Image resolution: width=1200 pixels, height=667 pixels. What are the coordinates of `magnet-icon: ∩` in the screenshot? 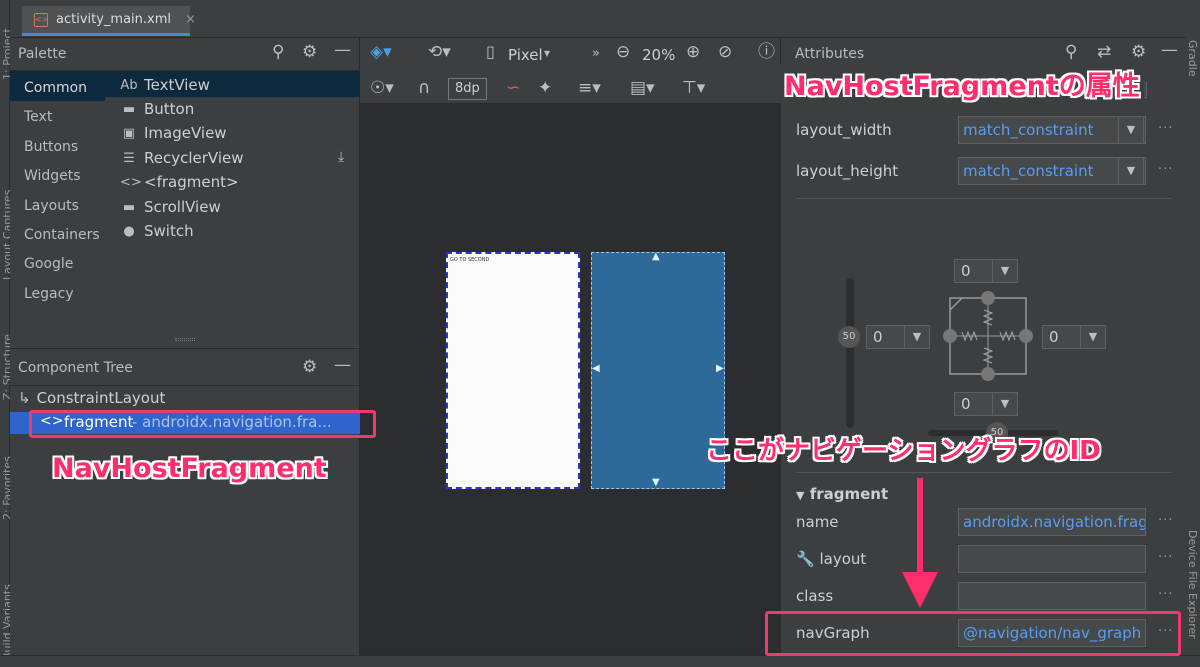 It's located at (424, 88).